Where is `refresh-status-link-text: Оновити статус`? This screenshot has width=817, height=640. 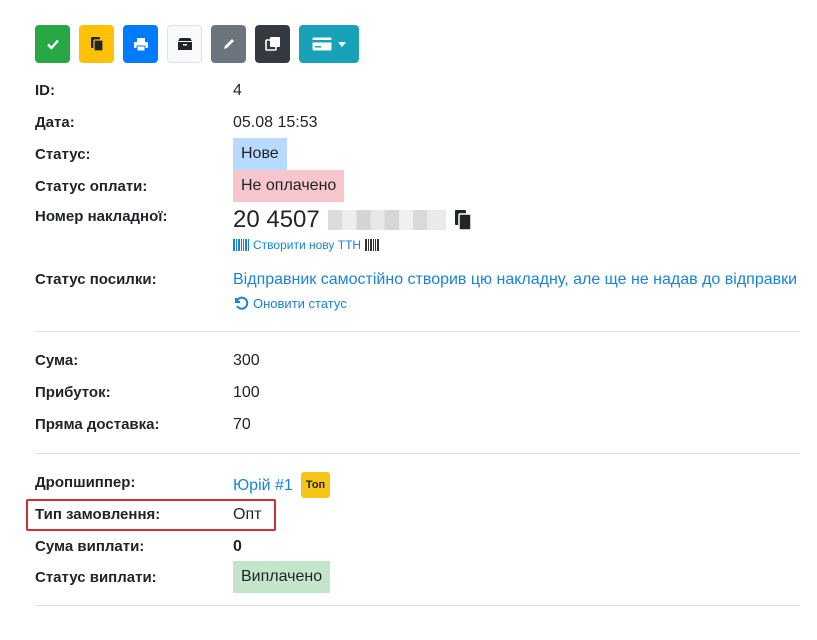 refresh-status-link-text: Оновити статус is located at coordinates (300, 303).